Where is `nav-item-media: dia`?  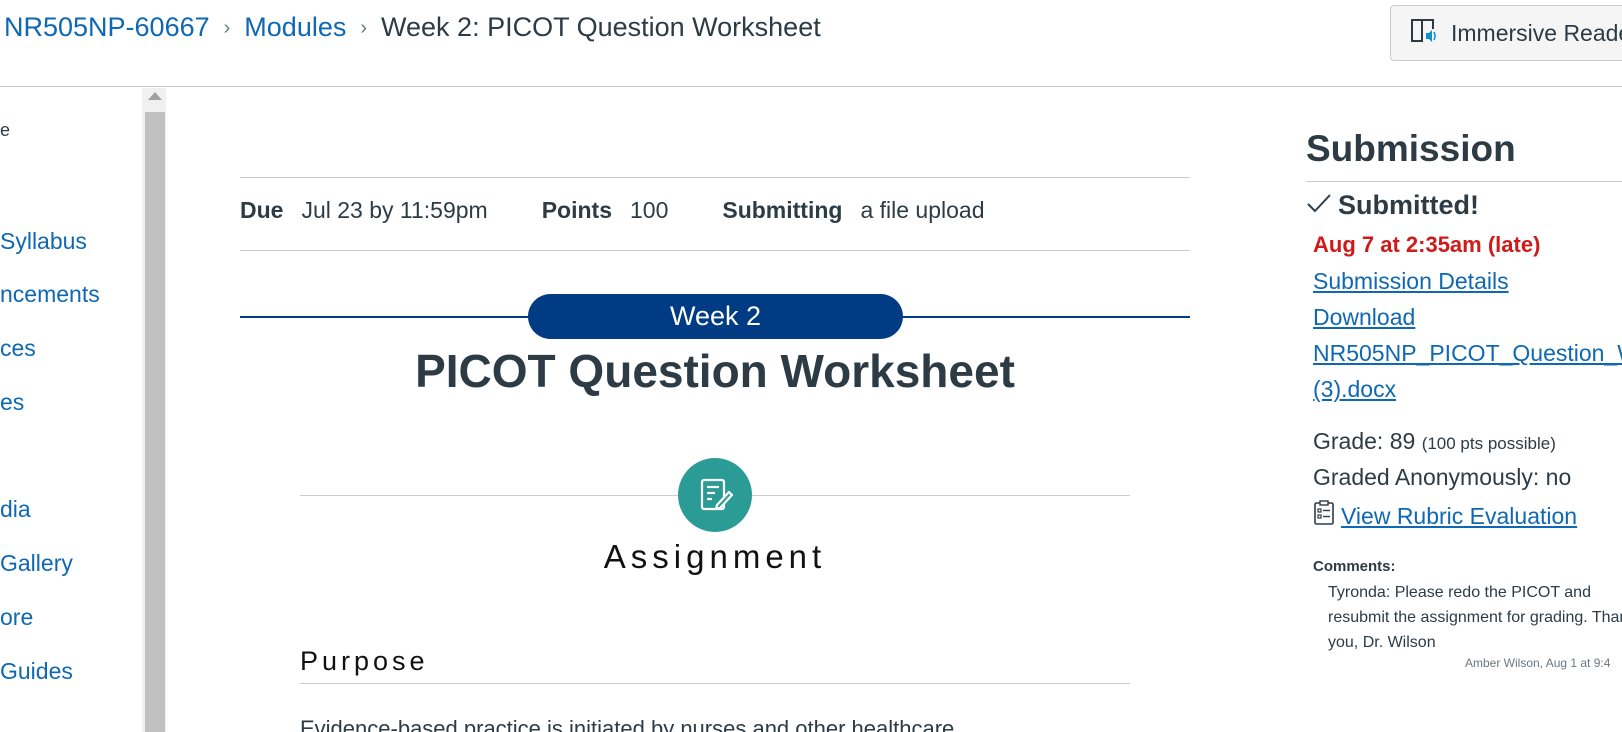 nav-item-media: dia is located at coordinates (15, 509).